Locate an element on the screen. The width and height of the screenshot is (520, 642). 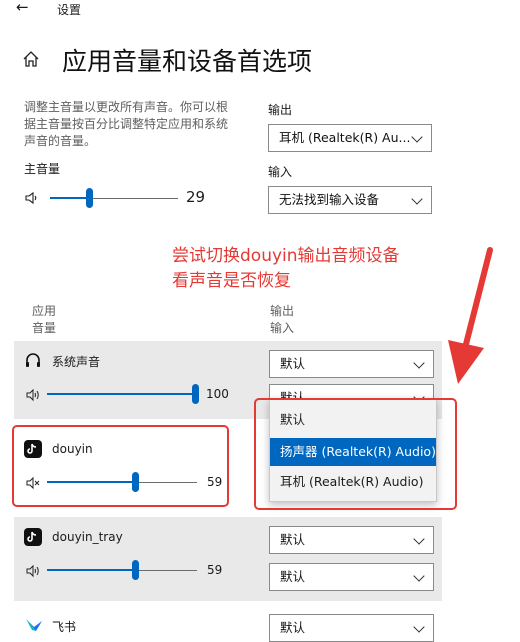
master-slider-fill is located at coordinates (69, 198).